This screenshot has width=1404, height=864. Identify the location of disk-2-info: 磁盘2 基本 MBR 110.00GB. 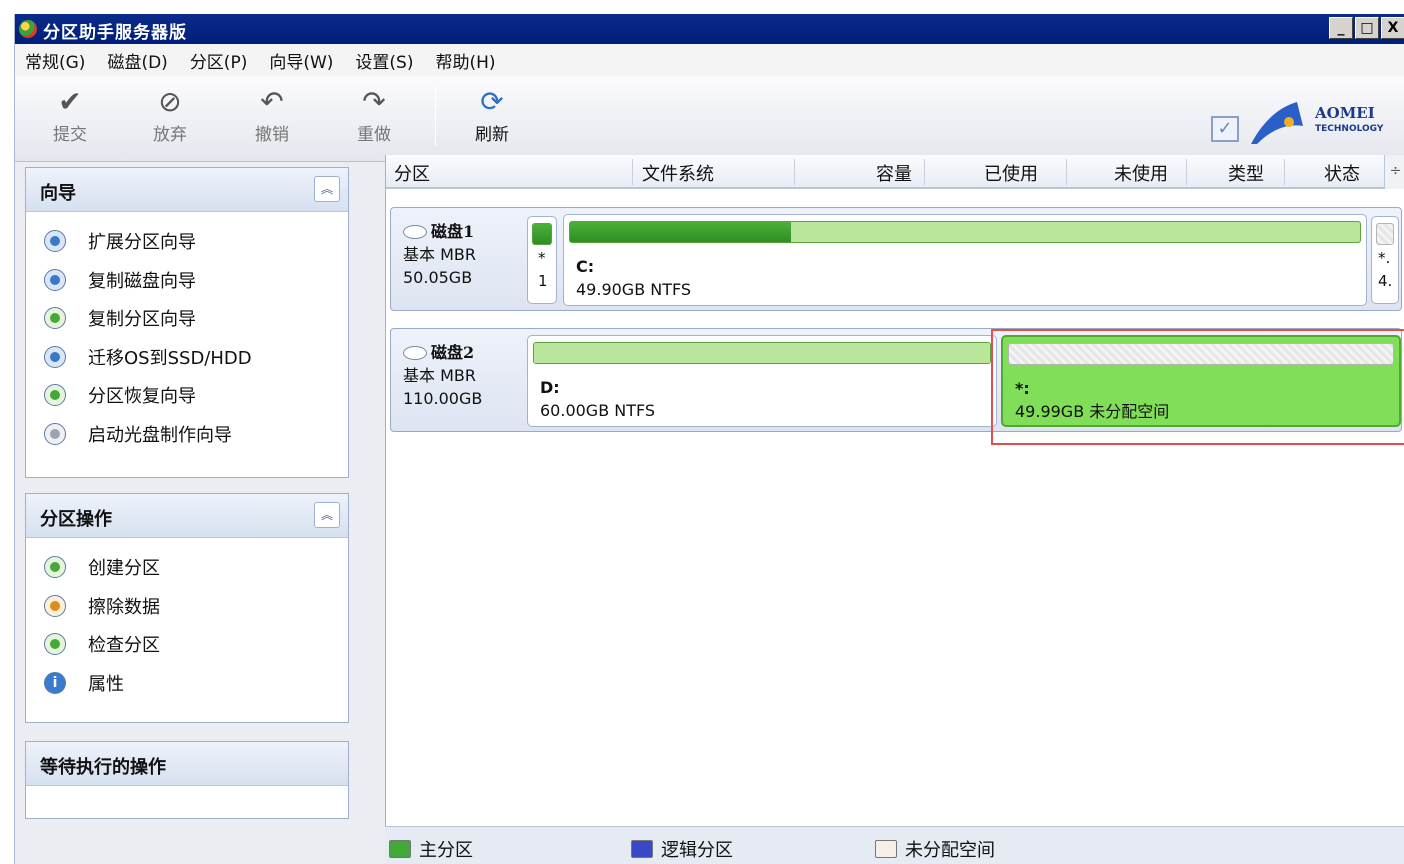
(442, 375).